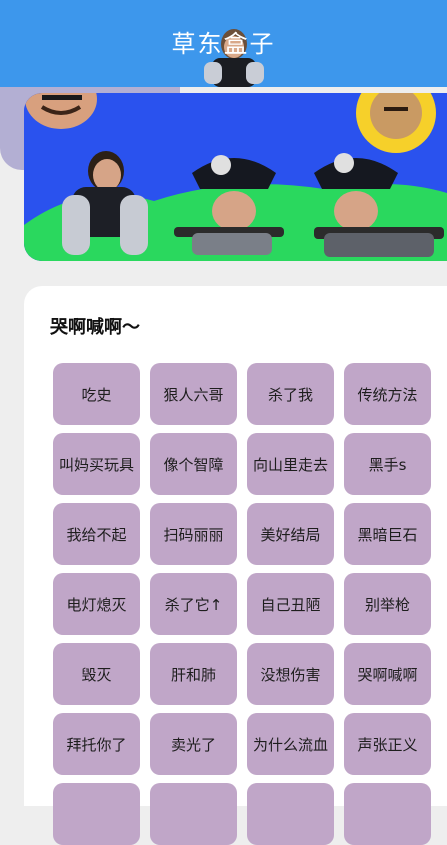 The height and width of the screenshot is (845, 447). I want to click on sound-button: 扫码丽丽, so click(193, 534).